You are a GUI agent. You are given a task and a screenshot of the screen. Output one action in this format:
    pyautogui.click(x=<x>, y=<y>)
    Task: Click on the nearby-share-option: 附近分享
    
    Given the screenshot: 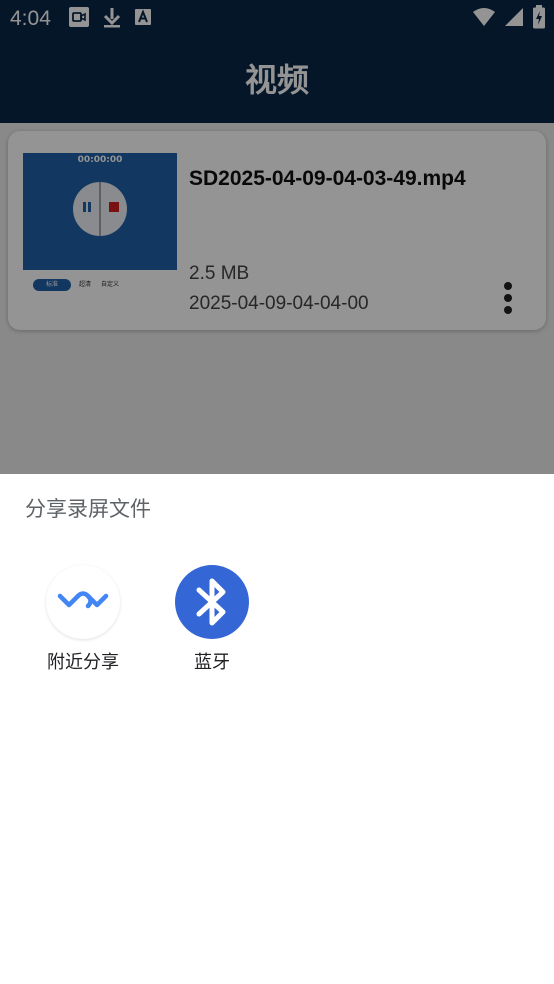 What is the action you would take?
    pyautogui.click(x=83, y=625)
    